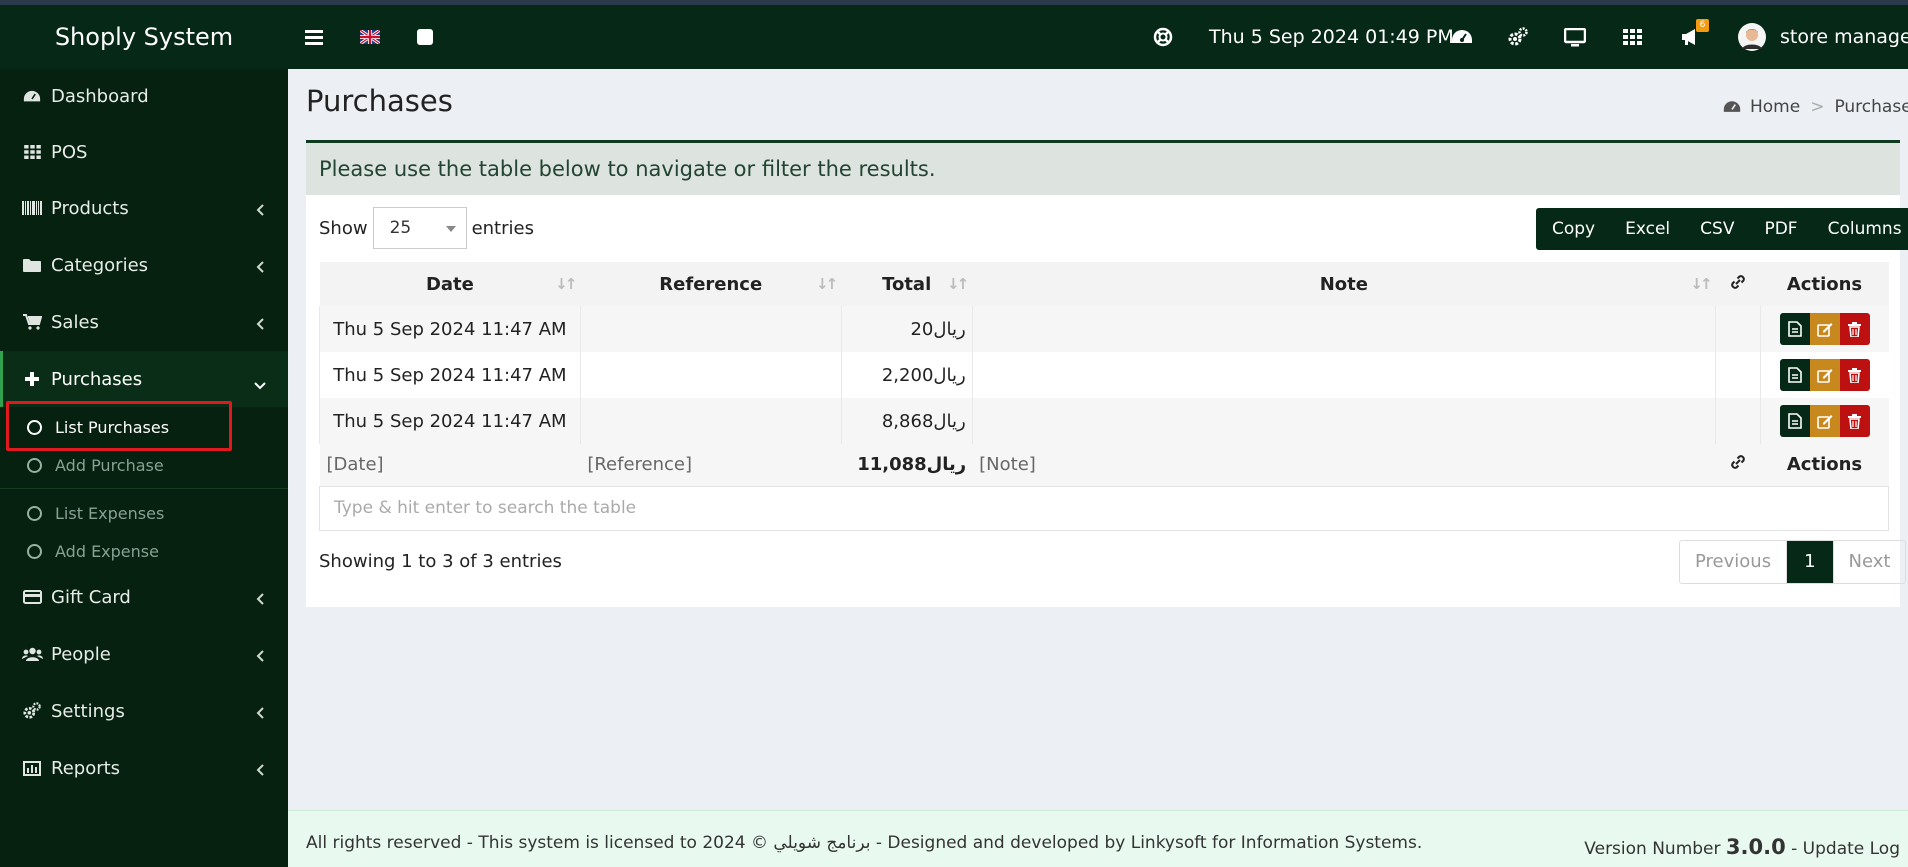 The width and height of the screenshot is (1908, 867). Describe the element at coordinates (906, 329) in the screenshot. I see `cell-total: ريال20` at that location.